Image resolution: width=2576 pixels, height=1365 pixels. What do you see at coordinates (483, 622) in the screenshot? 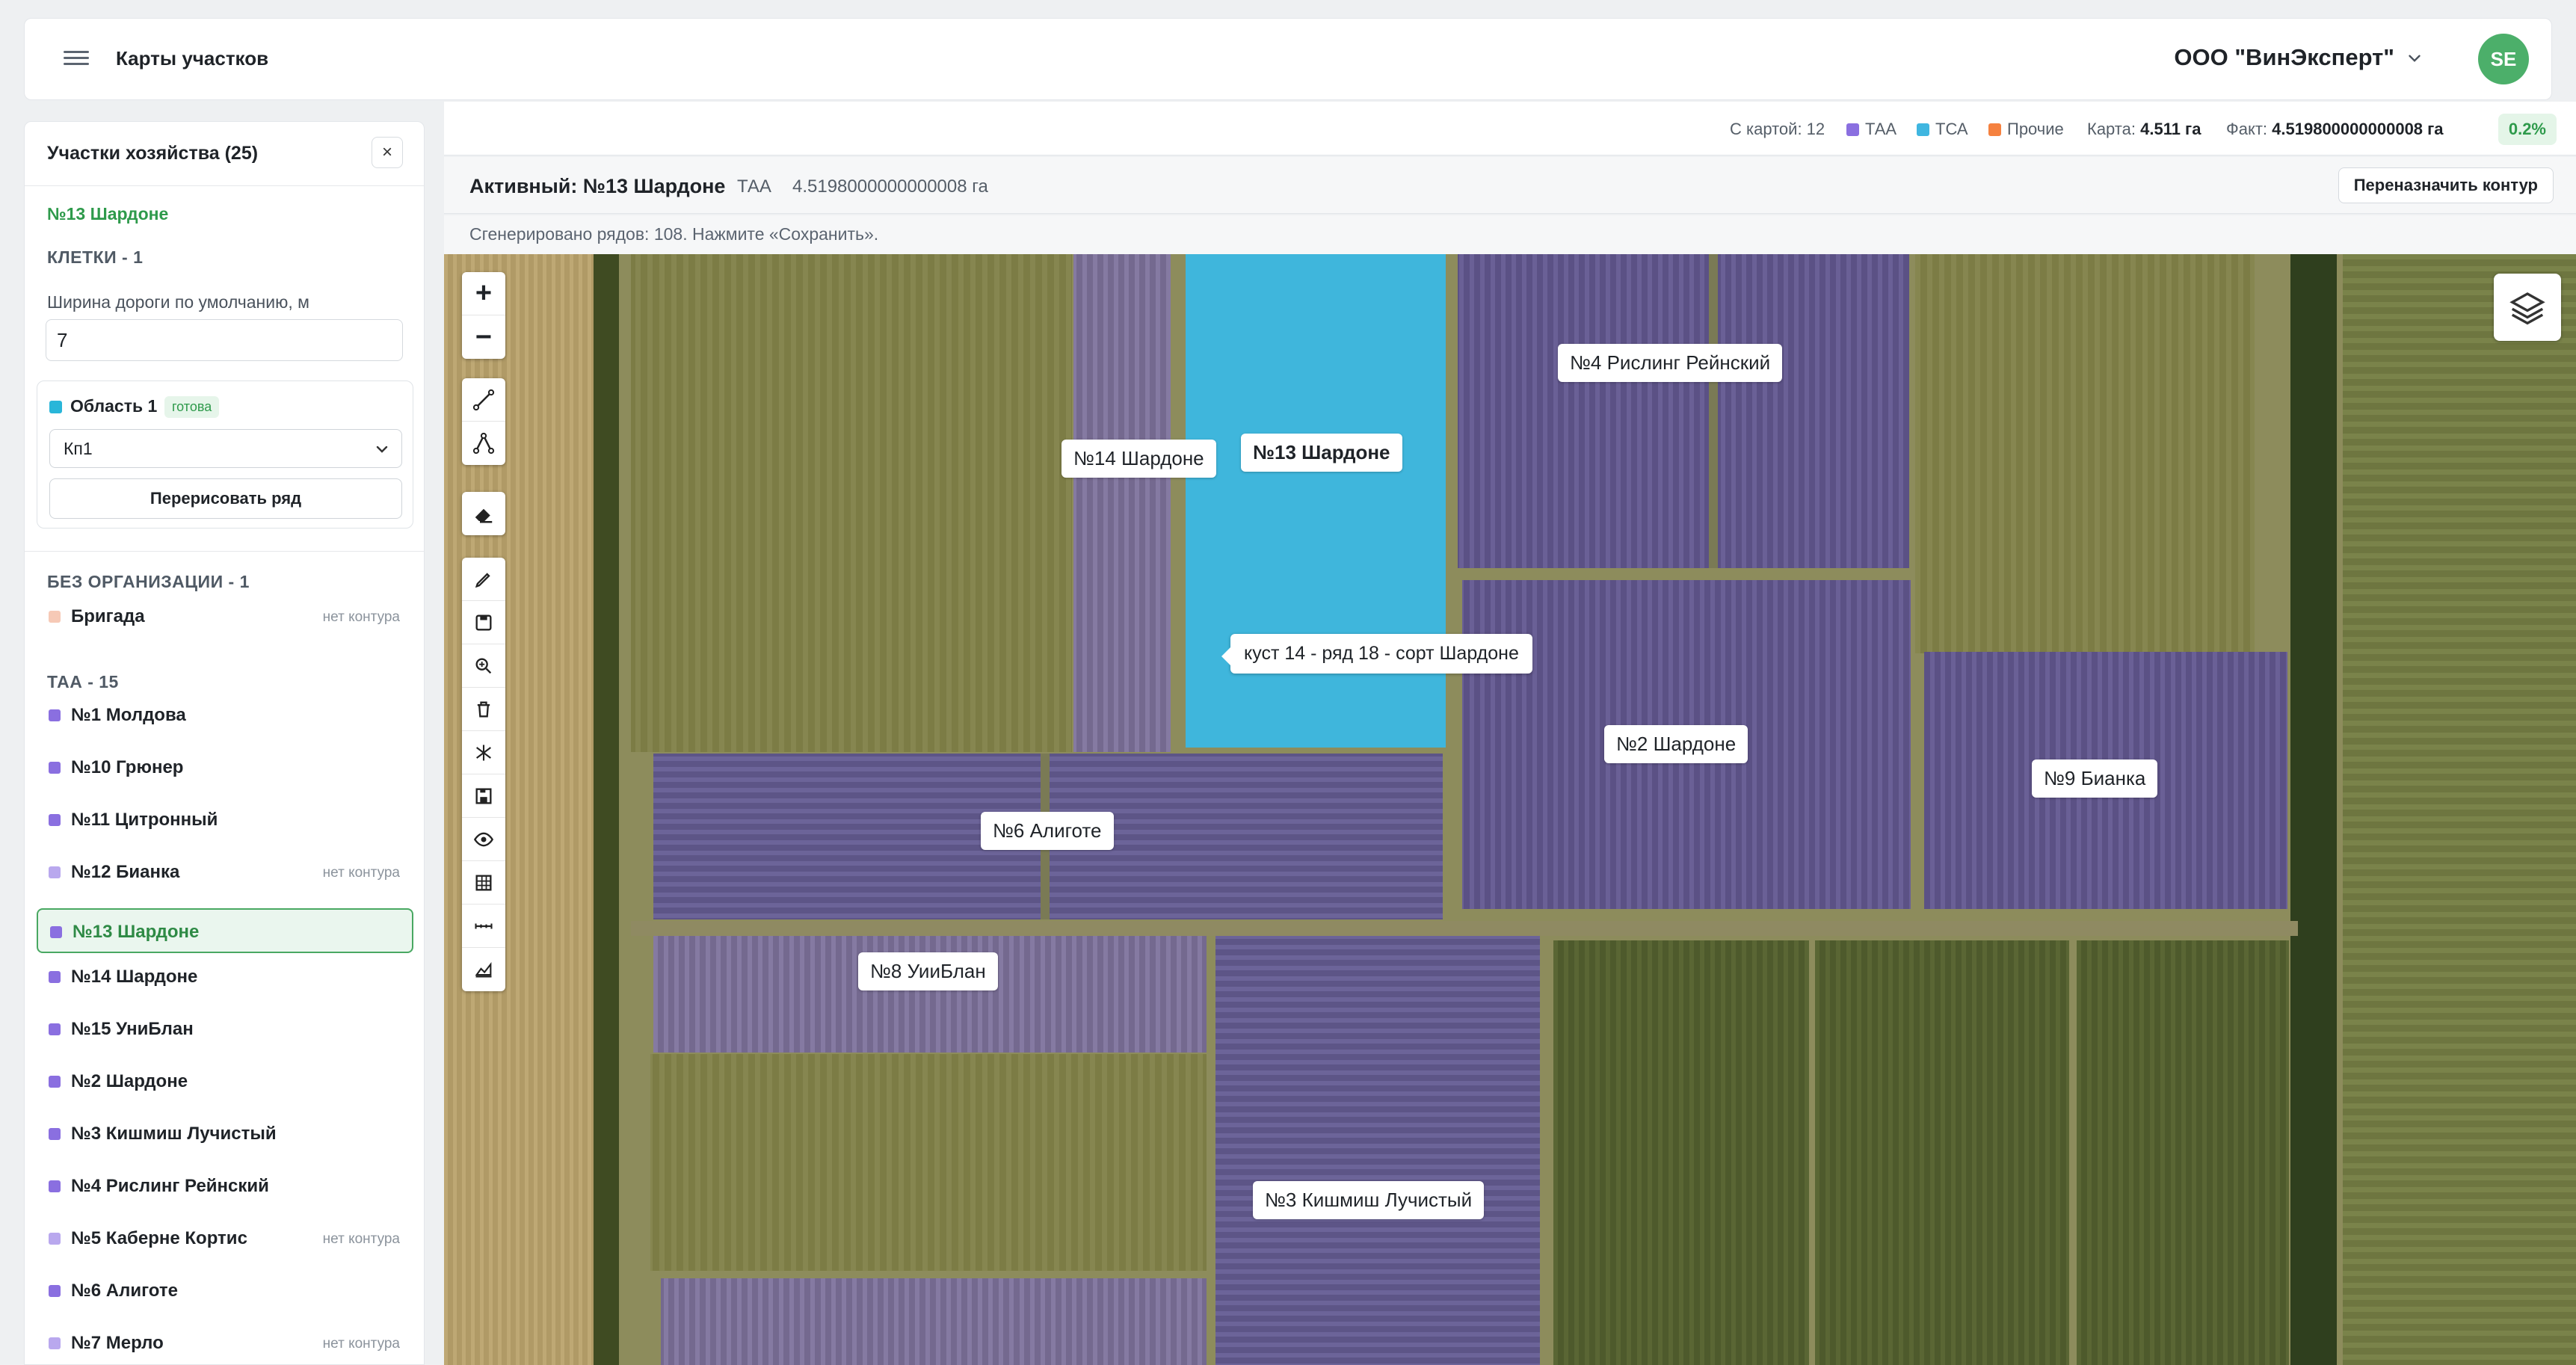
I see `save-icon` at bounding box center [483, 622].